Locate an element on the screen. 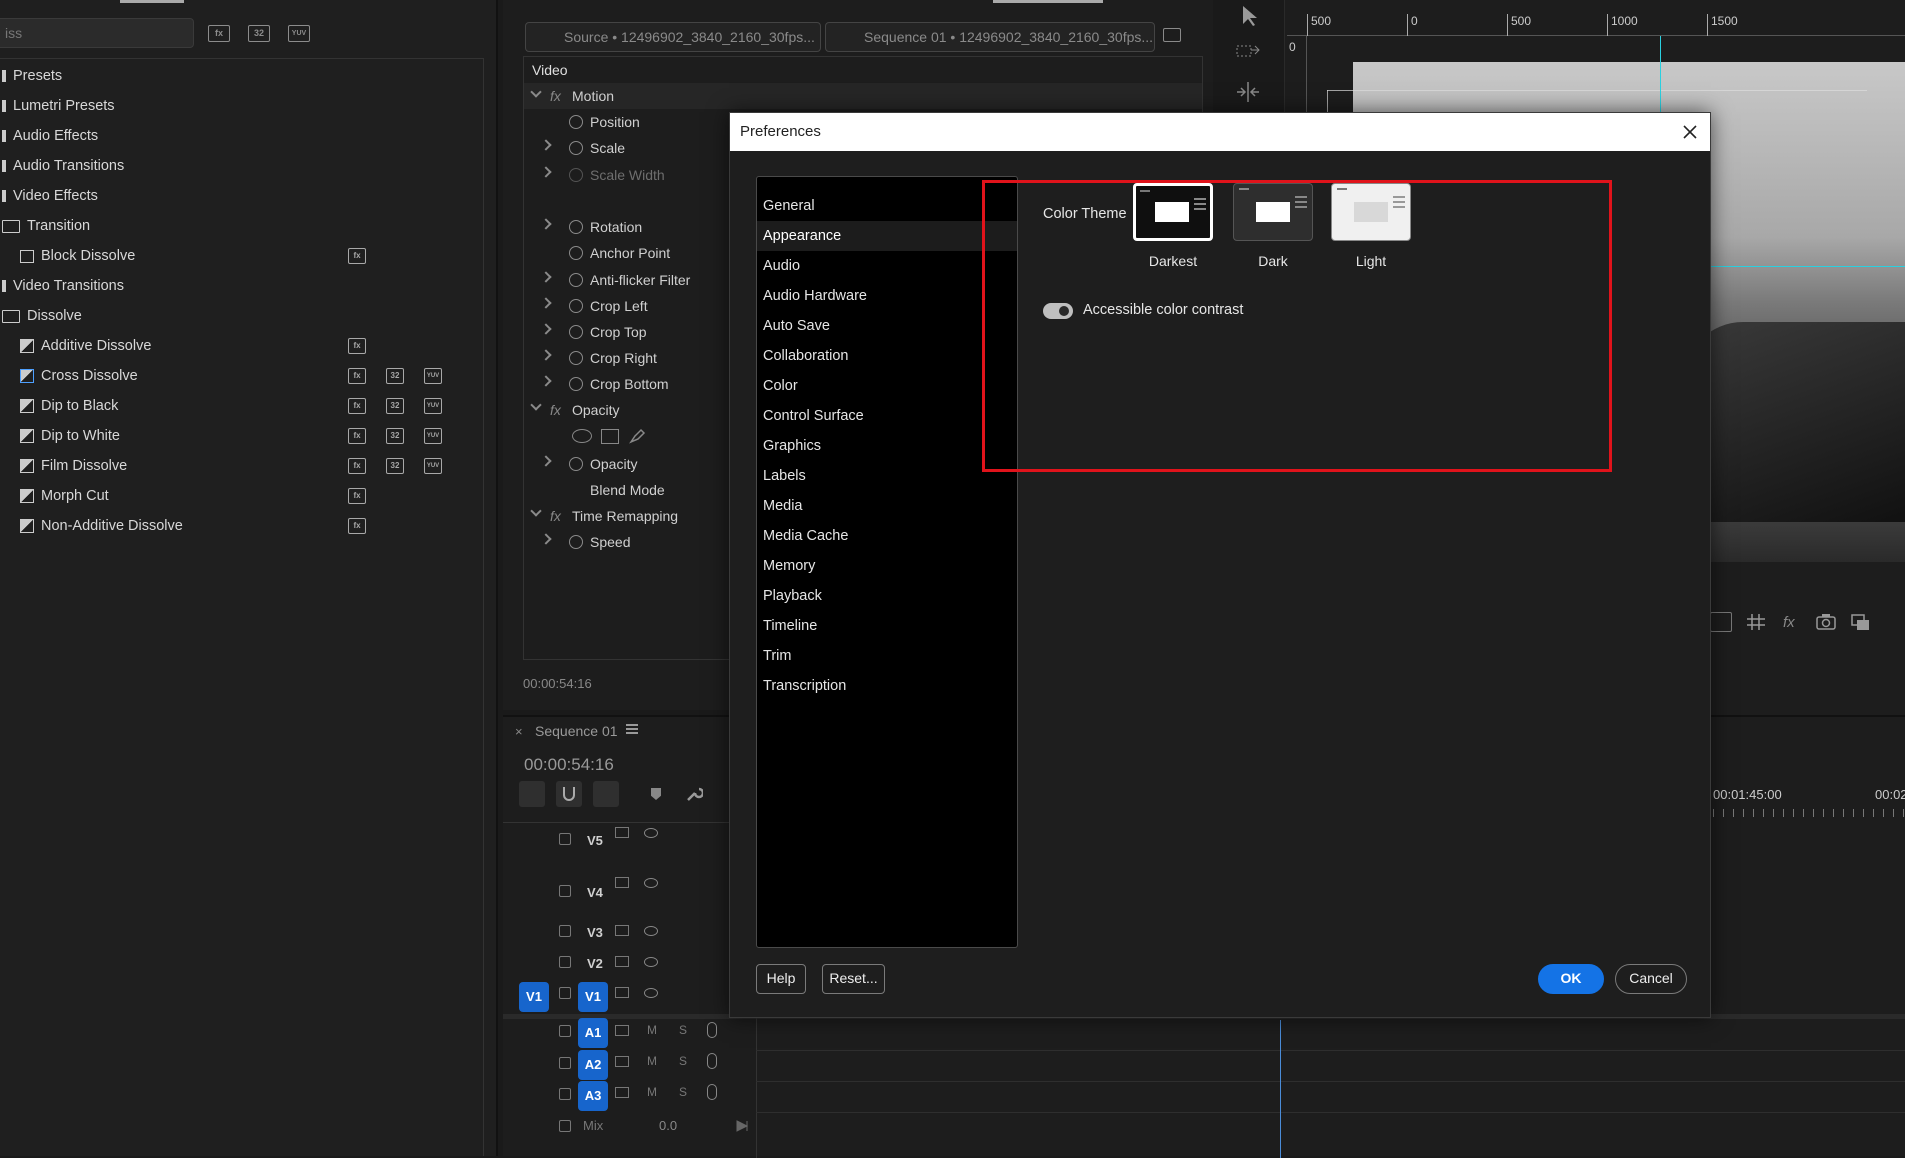 The image size is (1905, 1158). rectangle-mask-icon is located at coordinates (610, 436).